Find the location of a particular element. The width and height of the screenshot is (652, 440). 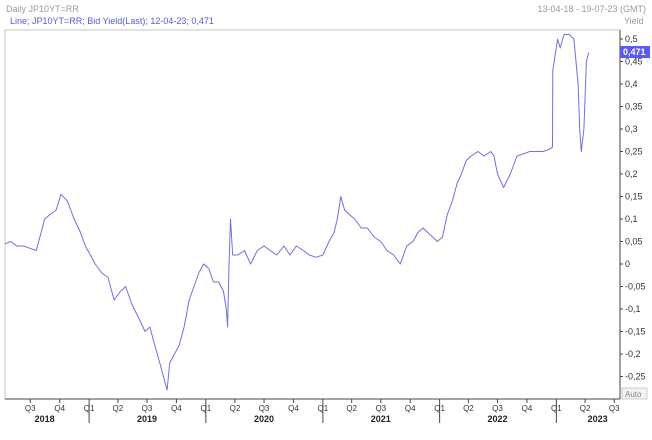

y-tick-label: -0,1 is located at coordinates (633, 309).